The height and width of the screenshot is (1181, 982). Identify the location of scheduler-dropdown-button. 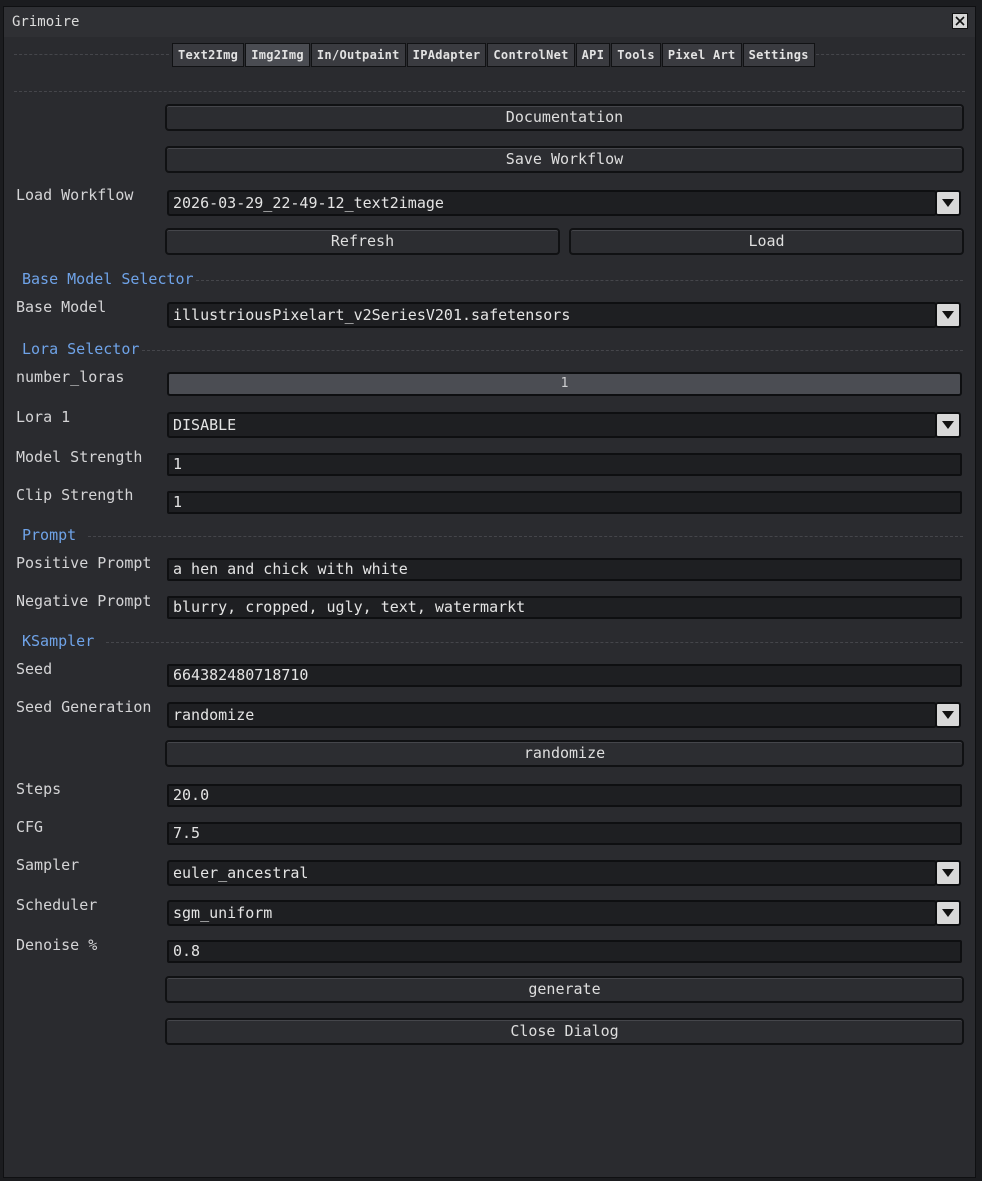
(948, 913).